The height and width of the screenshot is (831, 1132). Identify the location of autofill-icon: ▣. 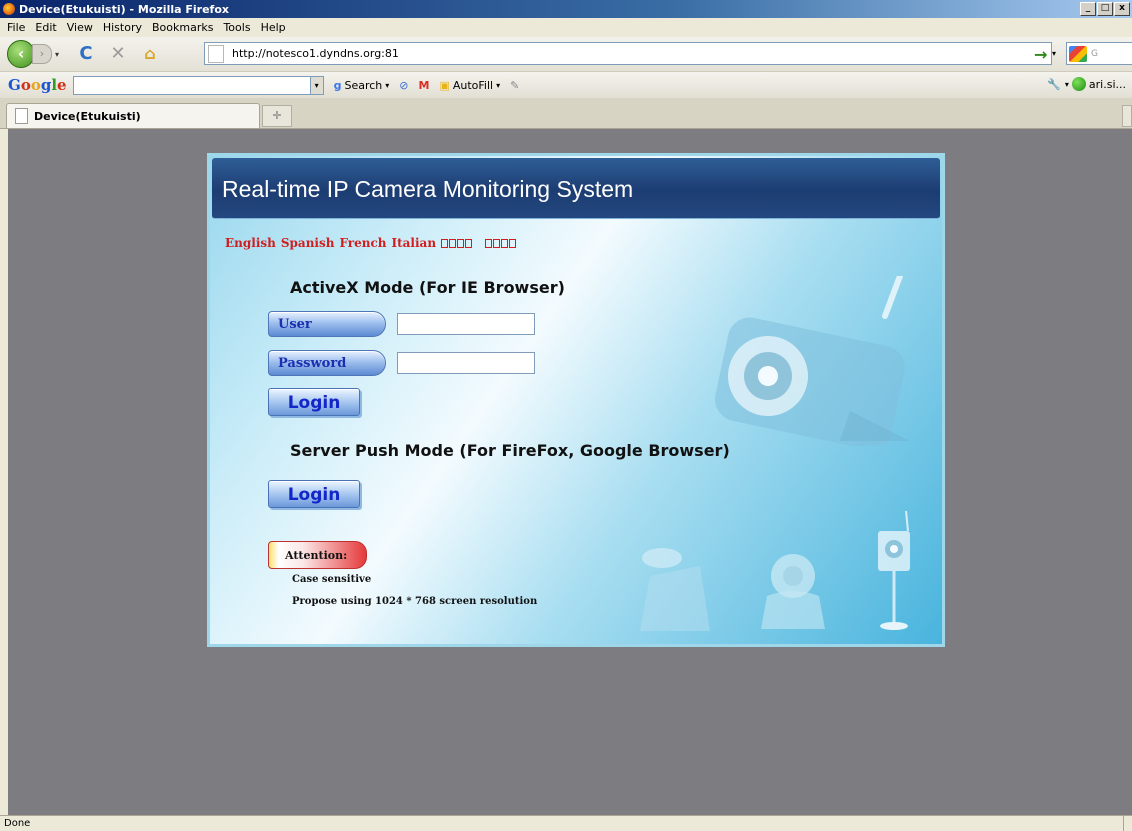
(444, 85).